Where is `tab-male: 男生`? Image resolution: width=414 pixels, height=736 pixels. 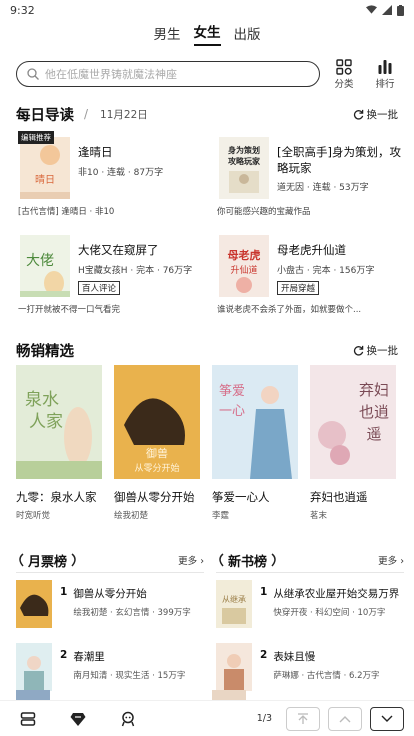
tab-male: 男生 is located at coordinates (167, 34).